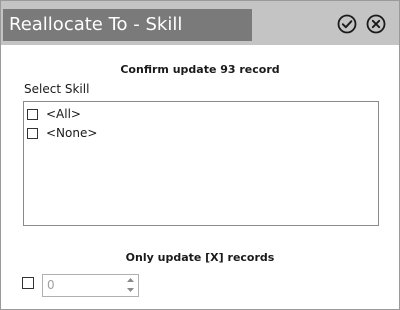 The image size is (400, 310). Describe the element at coordinates (200, 257) in the screenshot. I see `limit-label: Only update [X] records` at that location.